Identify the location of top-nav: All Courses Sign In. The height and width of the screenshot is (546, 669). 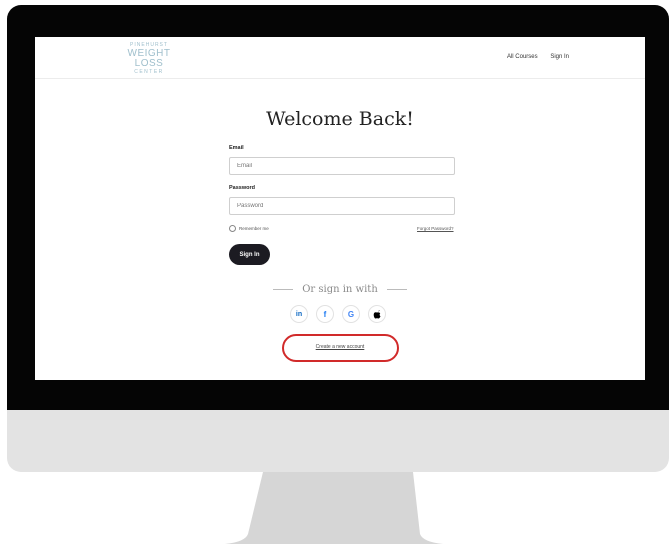
(532, 57).